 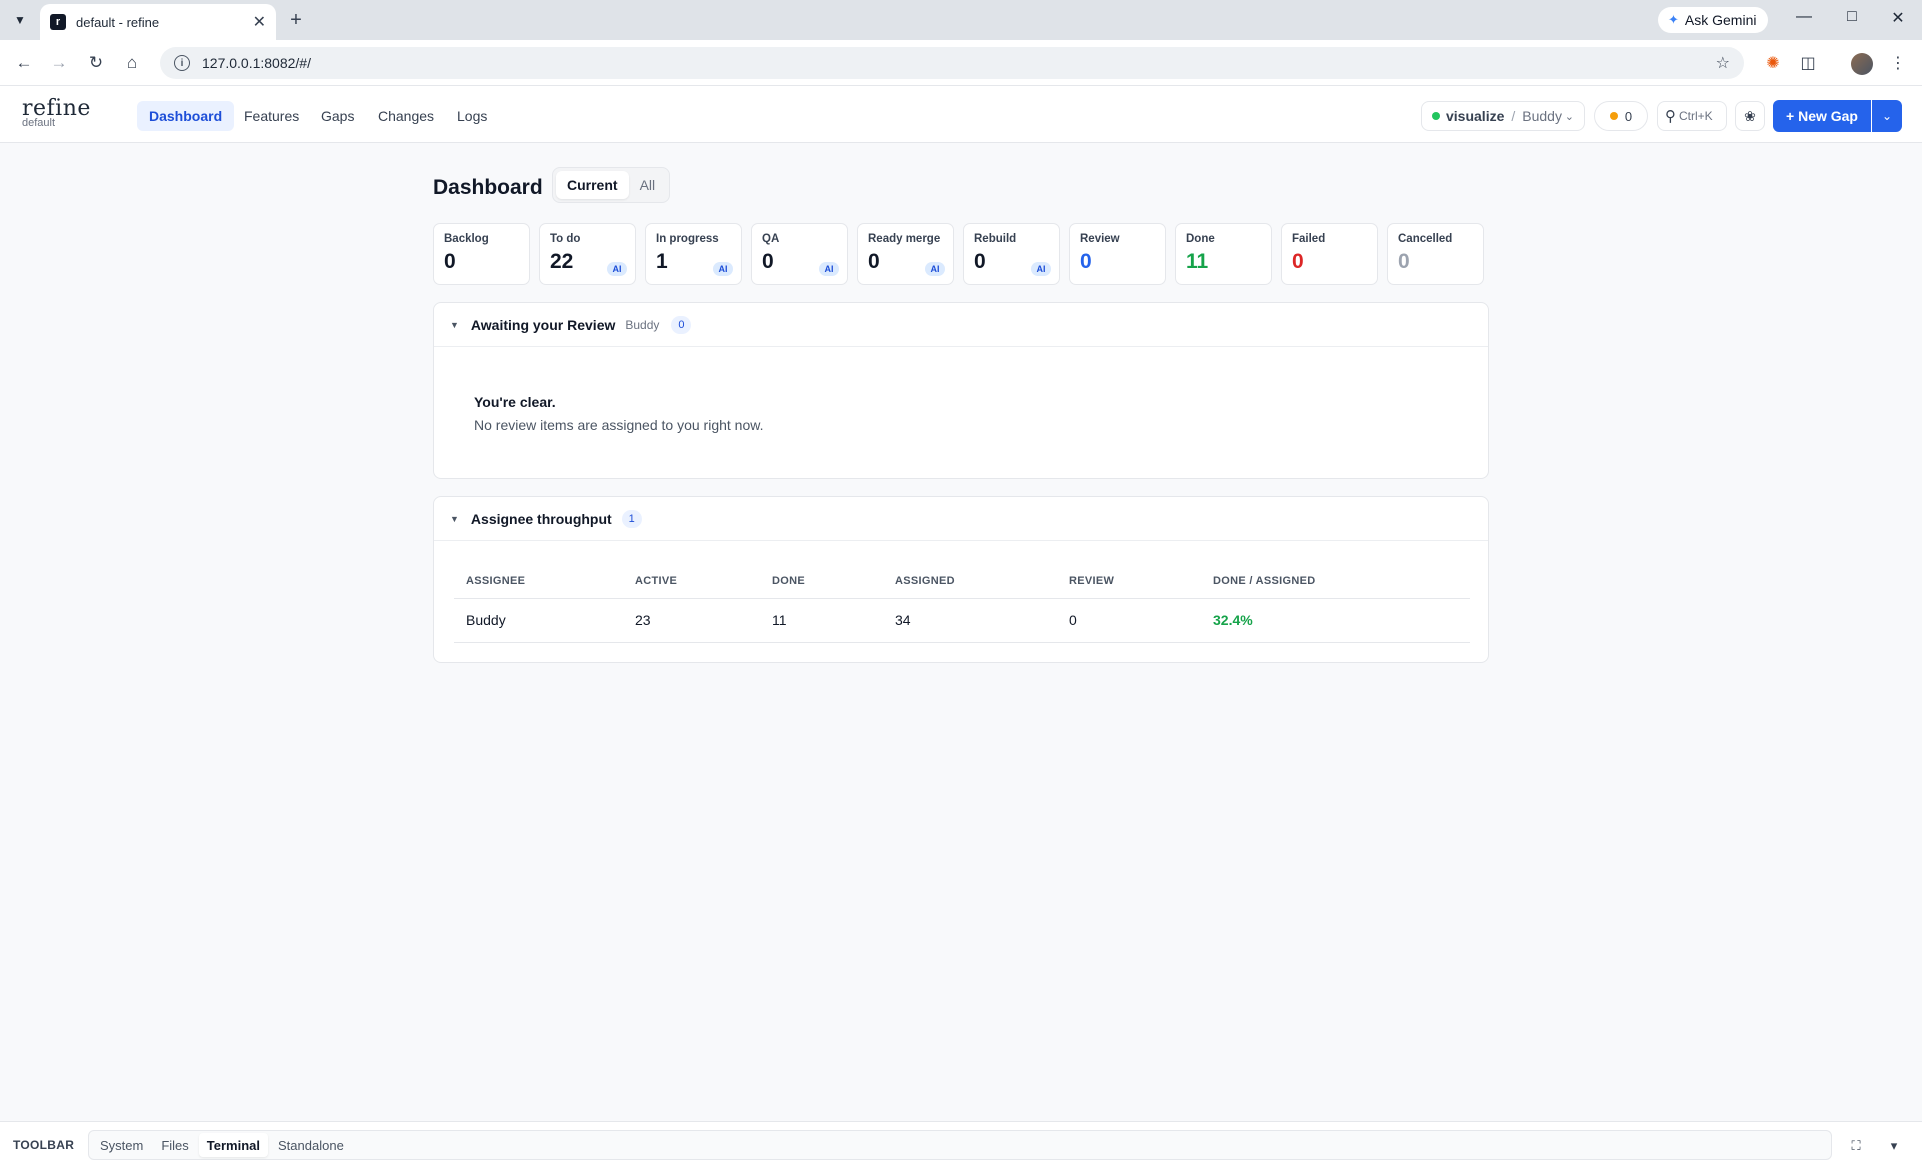 What do you see at coordinates (1773, 63) in the screenshot?
I see `extension-burst-icon: ✺` at bounding box center [1773, 63].